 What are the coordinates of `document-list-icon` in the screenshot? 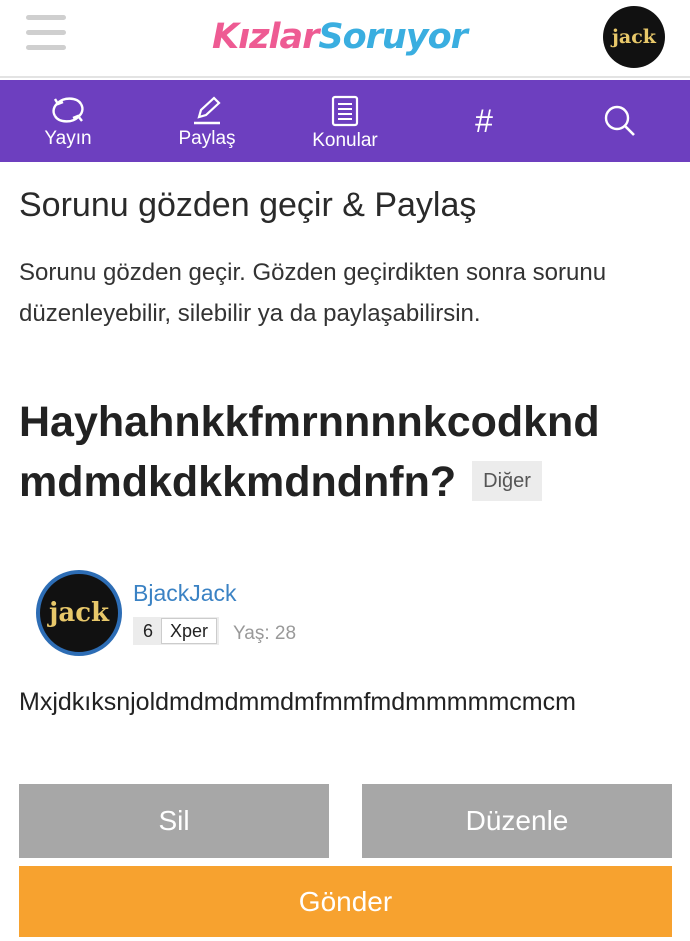 It's located at (345, 111).